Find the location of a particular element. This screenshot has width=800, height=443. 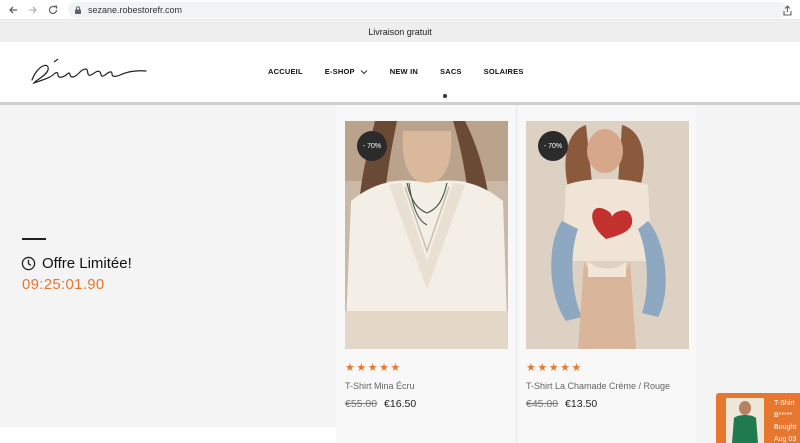

menu-item-accueil: ACCUEIL is located at coordinates (285, 71).